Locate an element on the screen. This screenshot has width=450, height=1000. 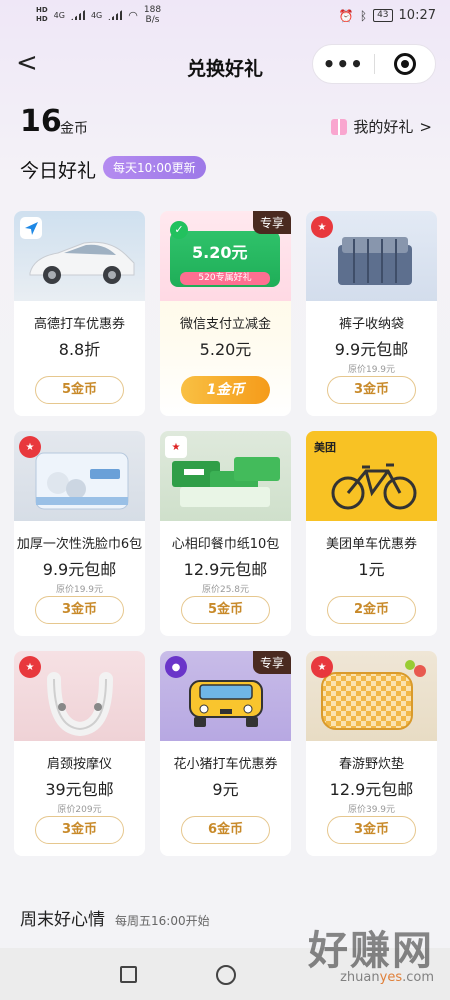
status-bar: HD HD 4G 4G ◠ 188 B/s ⏰ ᛒ 43 10:27 is located at coordinates (225, 17).